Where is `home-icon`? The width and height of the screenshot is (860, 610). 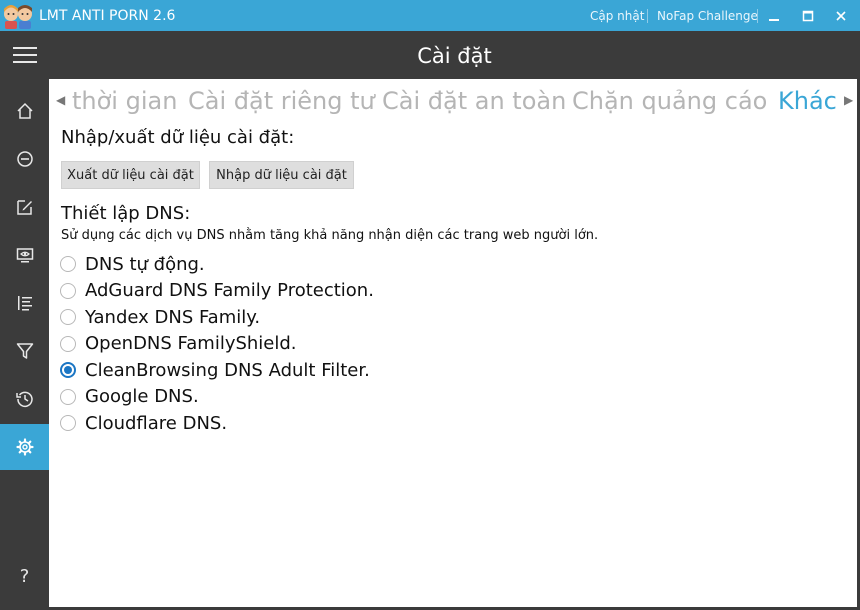 home-icon is located at coordinates (24, 110).